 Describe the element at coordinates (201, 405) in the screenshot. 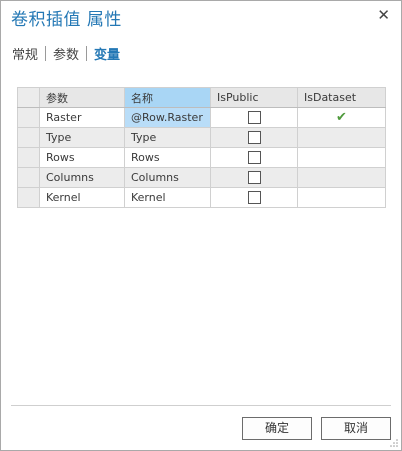

I see `footer-divider` at that location.